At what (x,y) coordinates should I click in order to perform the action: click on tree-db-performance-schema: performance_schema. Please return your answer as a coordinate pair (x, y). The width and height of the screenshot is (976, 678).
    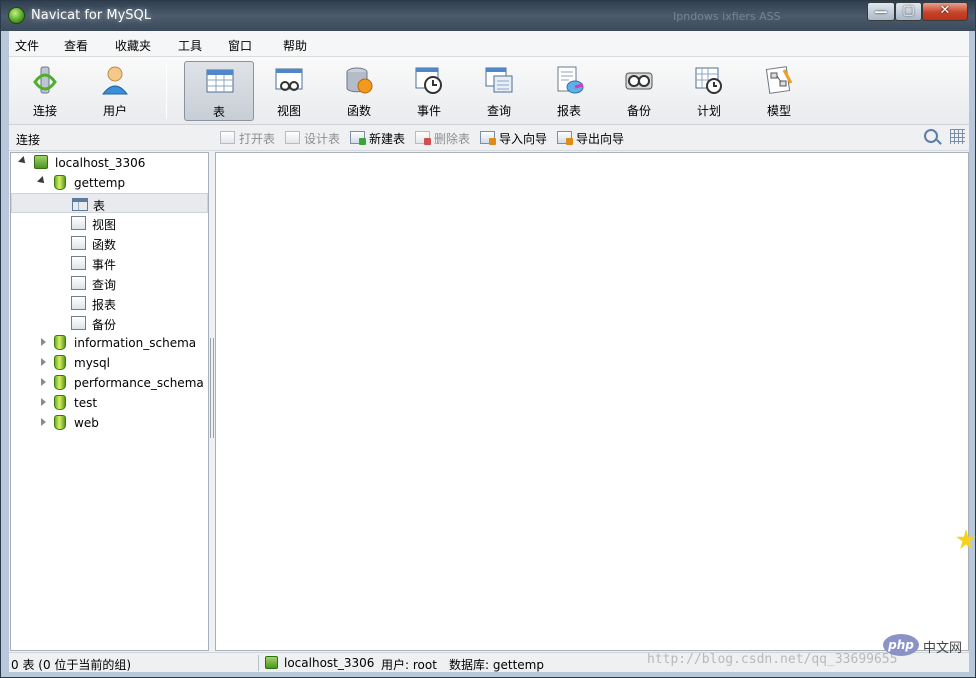
    Looking at the image, I should click on (109, 383).